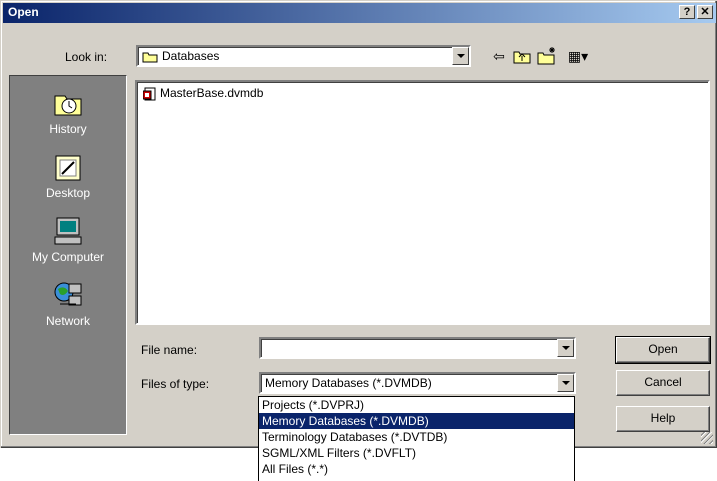 The width and height of the screenshot is (717, 481). What do you see at coordinates (68, 231) in the screenshot?
I see `my-computer-icon` at bounding box center [68, 231].